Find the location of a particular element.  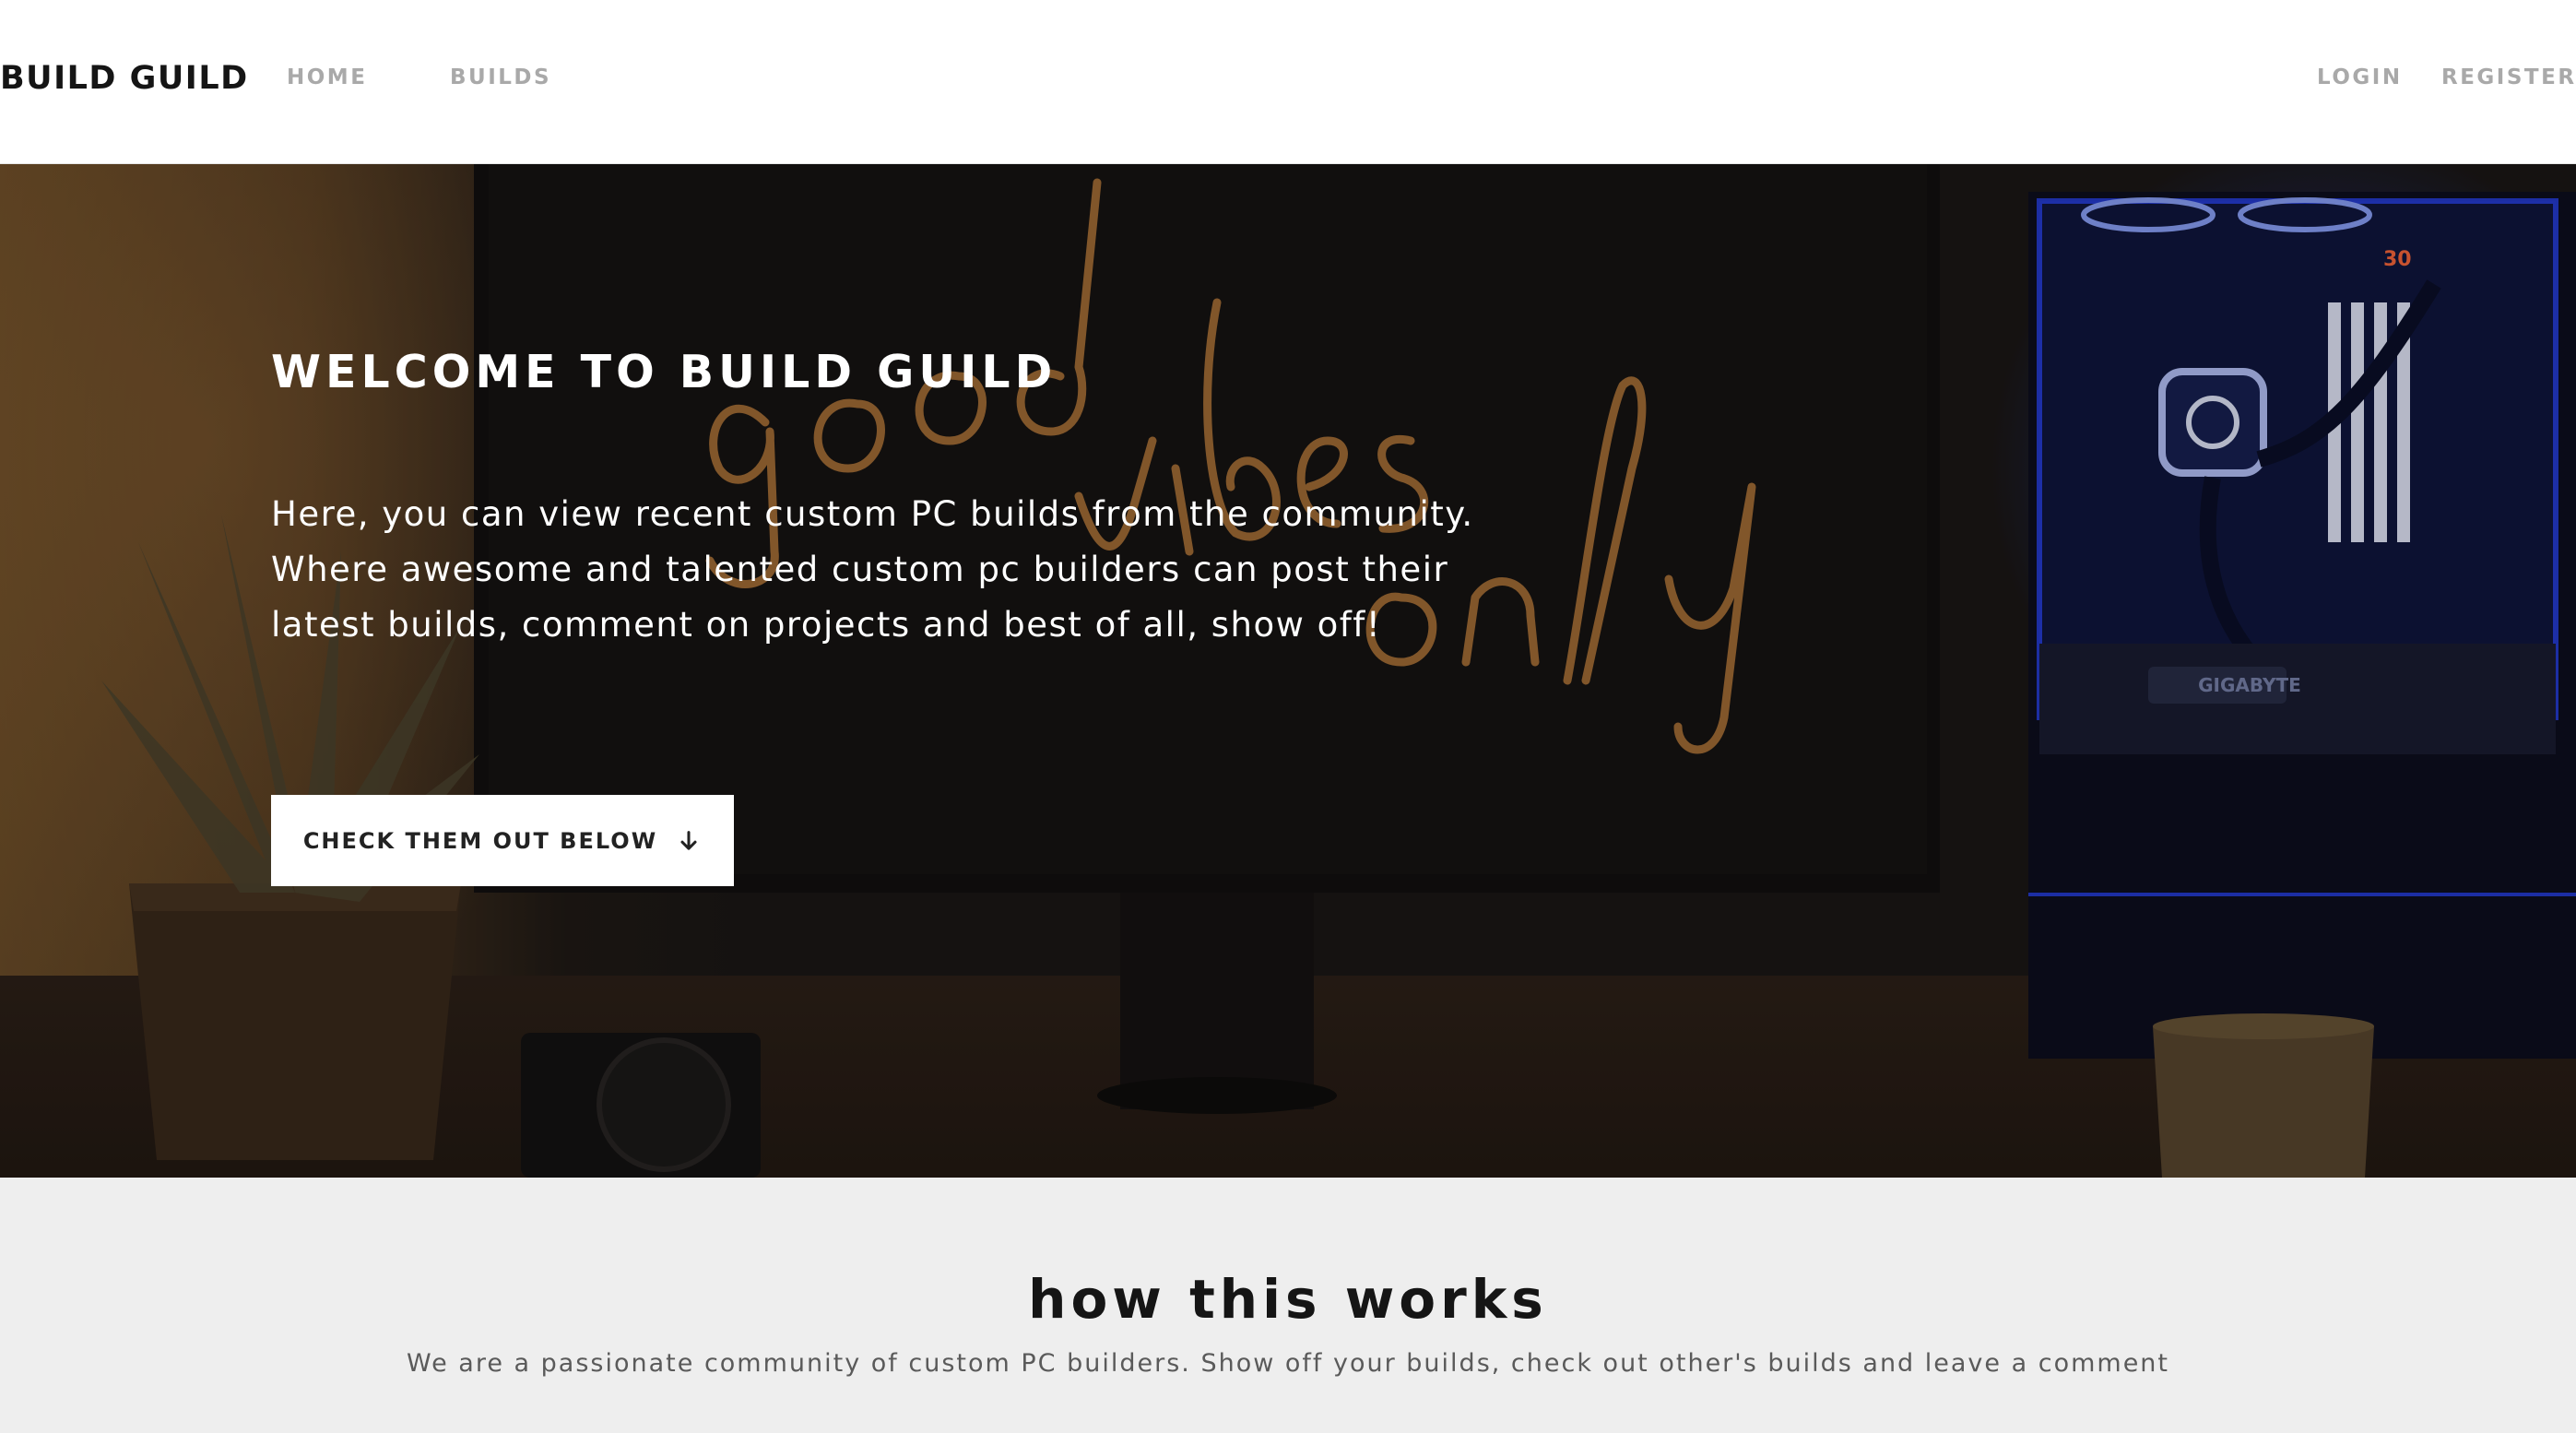

top-navbar: BUILD GUILD HOME BUILDS LOGIN REGISTER is located at coordinates (1288, 82).